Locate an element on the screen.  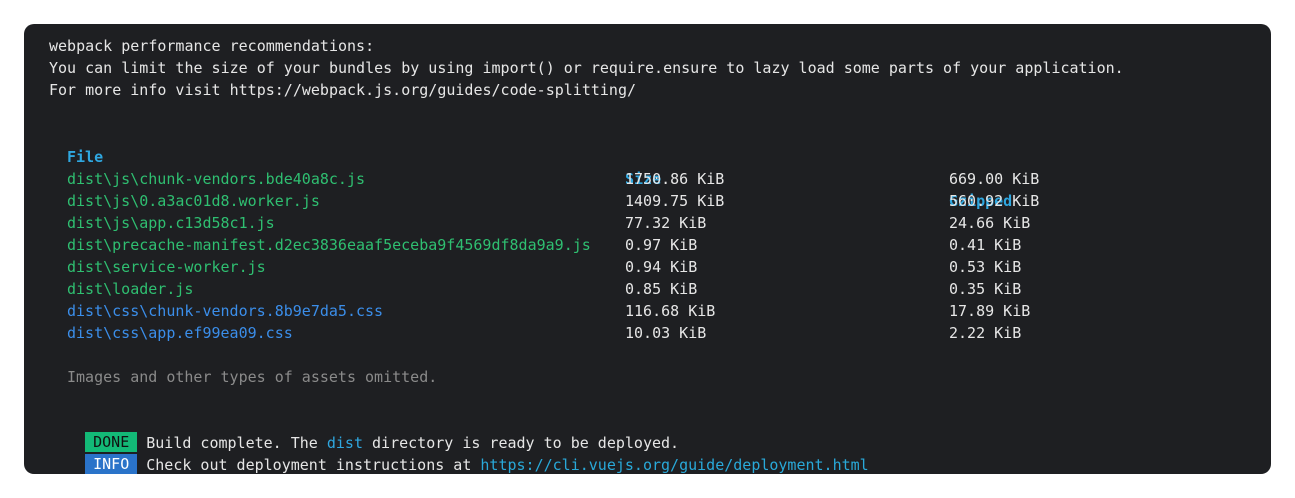
perf-heading: webpack performance recommendations: is located at coordinates (212, 46).